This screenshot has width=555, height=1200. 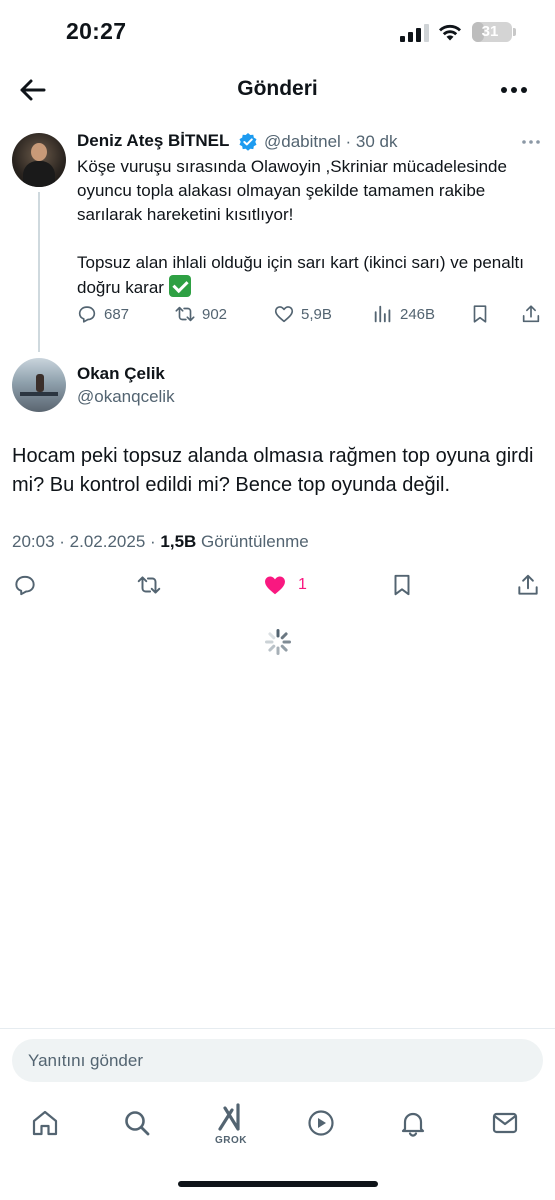 What do you see at coordinates (248, 142) in the screenshot?
I see `verified-badge-icon` at bounding box center [248, 142].